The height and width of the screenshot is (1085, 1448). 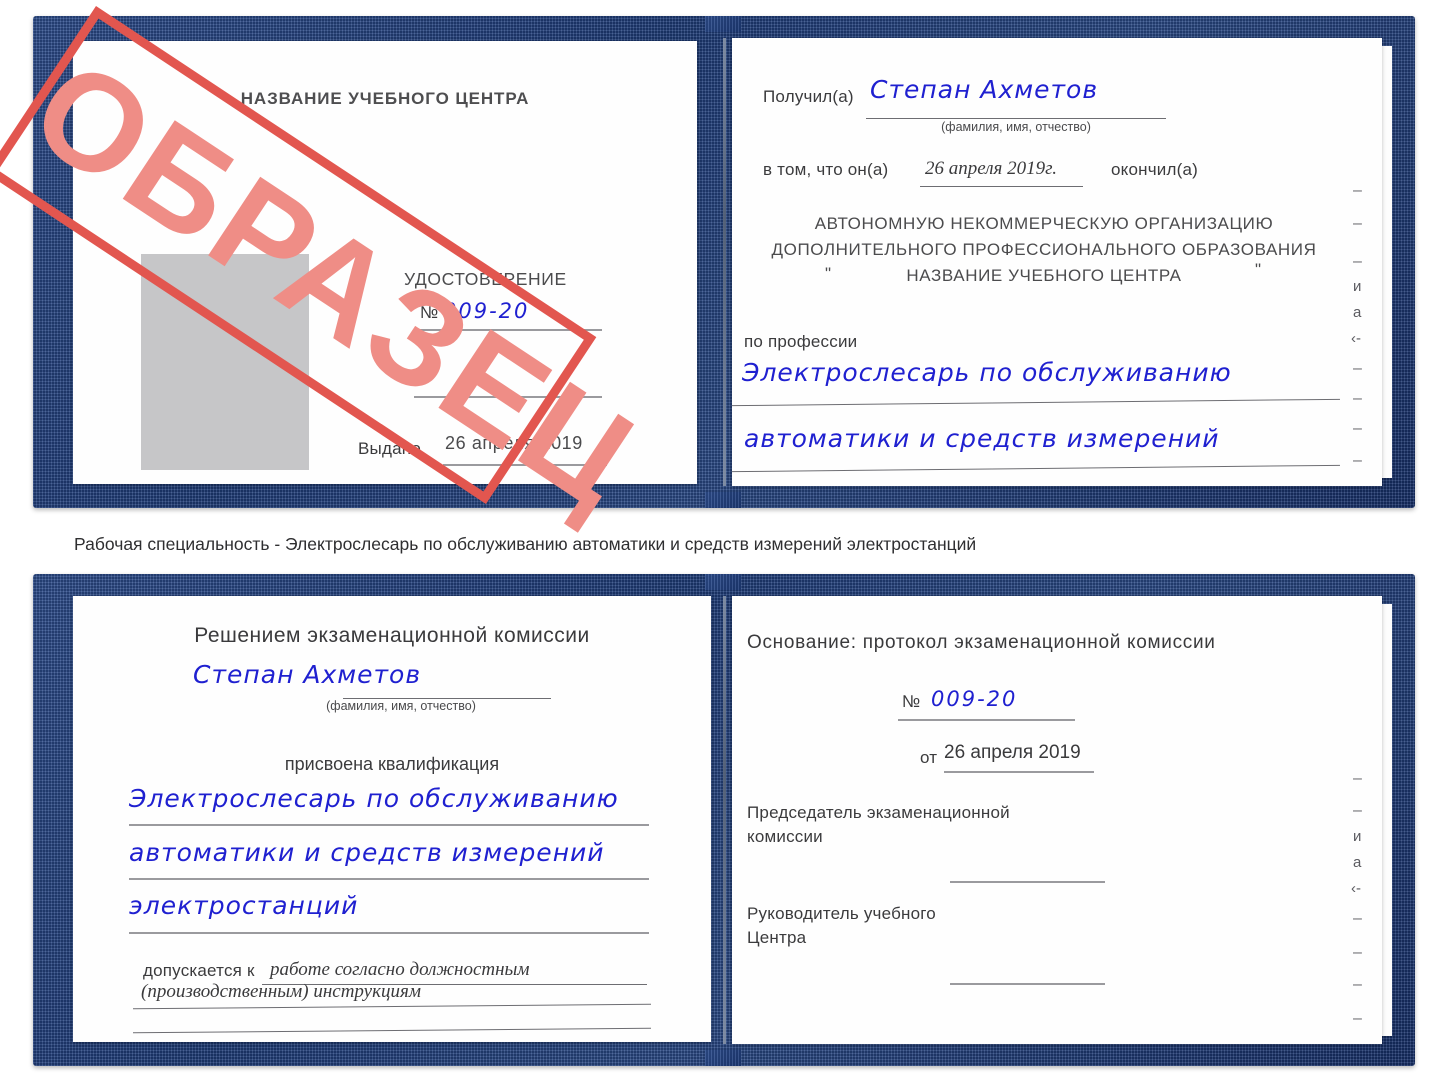 I want to click on qualification-line-3: электростанций, so click(x=244, y=905).